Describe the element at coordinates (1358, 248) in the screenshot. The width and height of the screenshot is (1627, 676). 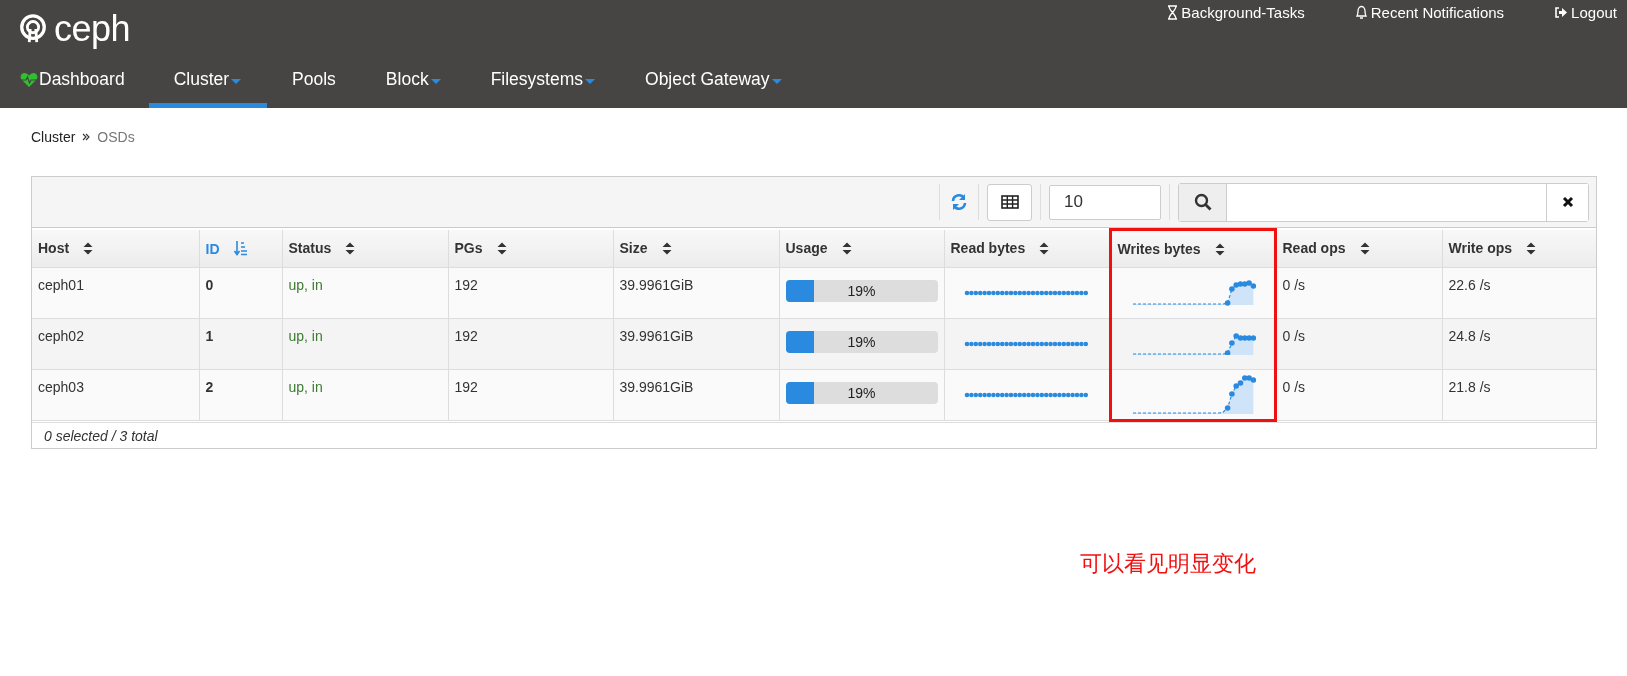
I see `column-header: Read ops` at that location.